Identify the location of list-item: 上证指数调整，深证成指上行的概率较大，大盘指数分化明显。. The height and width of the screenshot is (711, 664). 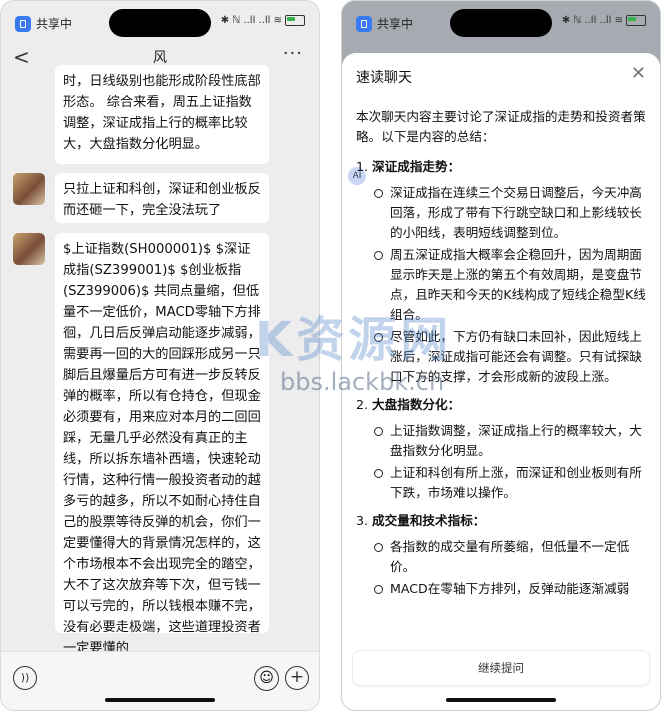
(512, 441).